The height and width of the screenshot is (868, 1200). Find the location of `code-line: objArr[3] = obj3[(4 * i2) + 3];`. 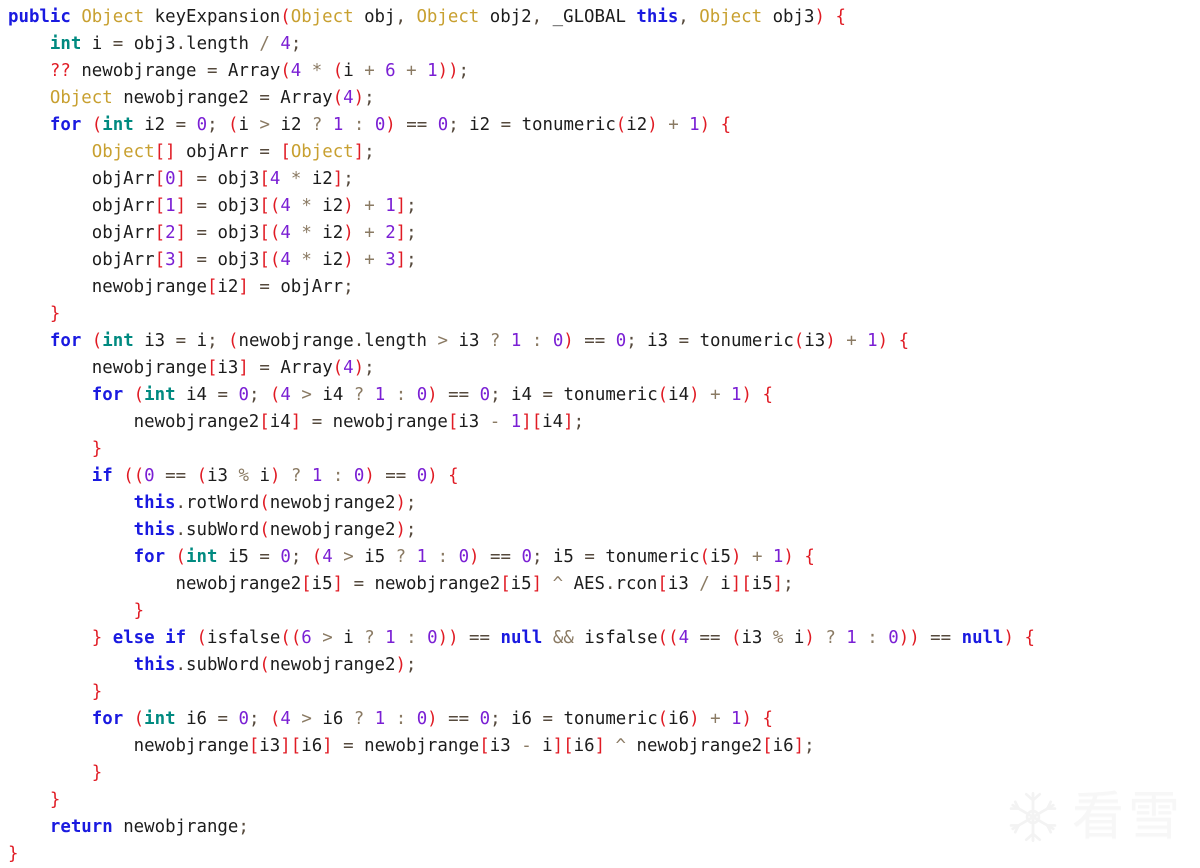

code-line: objArr[3] = obj3[(4 * i2) + 3]; is located at coordinates (600, 260).